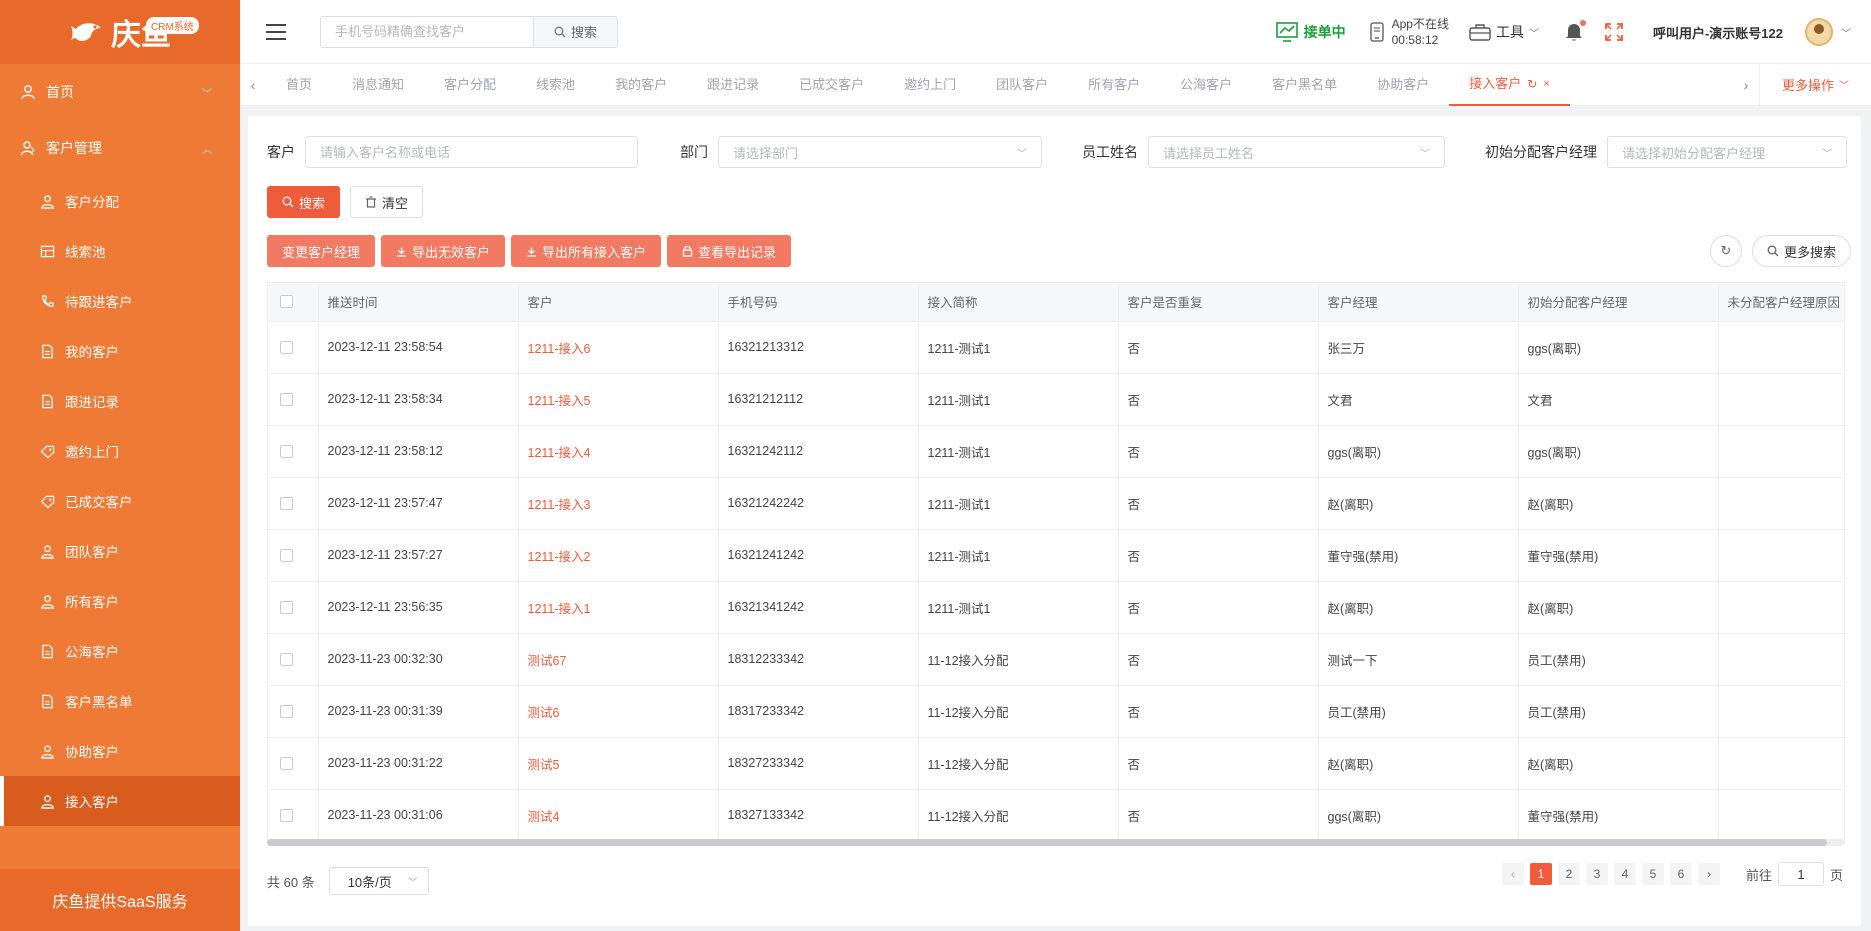 The image size is (1871, 931). I want to click on tab-closed-customers: 已成交客户, so click(831, 85).